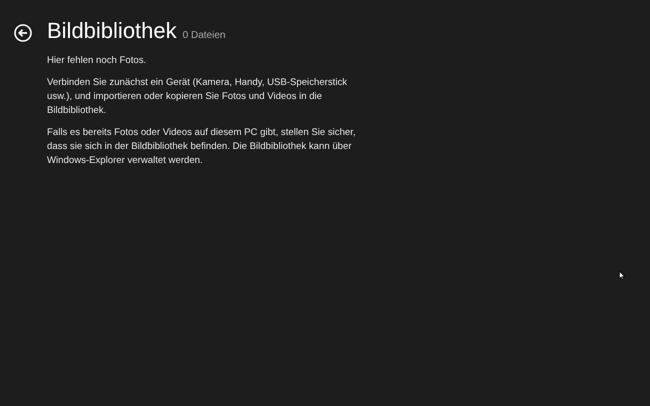 The height and width of the screenshot is (406, 650). What do you see at coordinates (204, 35) in the screenshot?
I see `file-count: 0 Dateien` at bounding box center [204, 35].